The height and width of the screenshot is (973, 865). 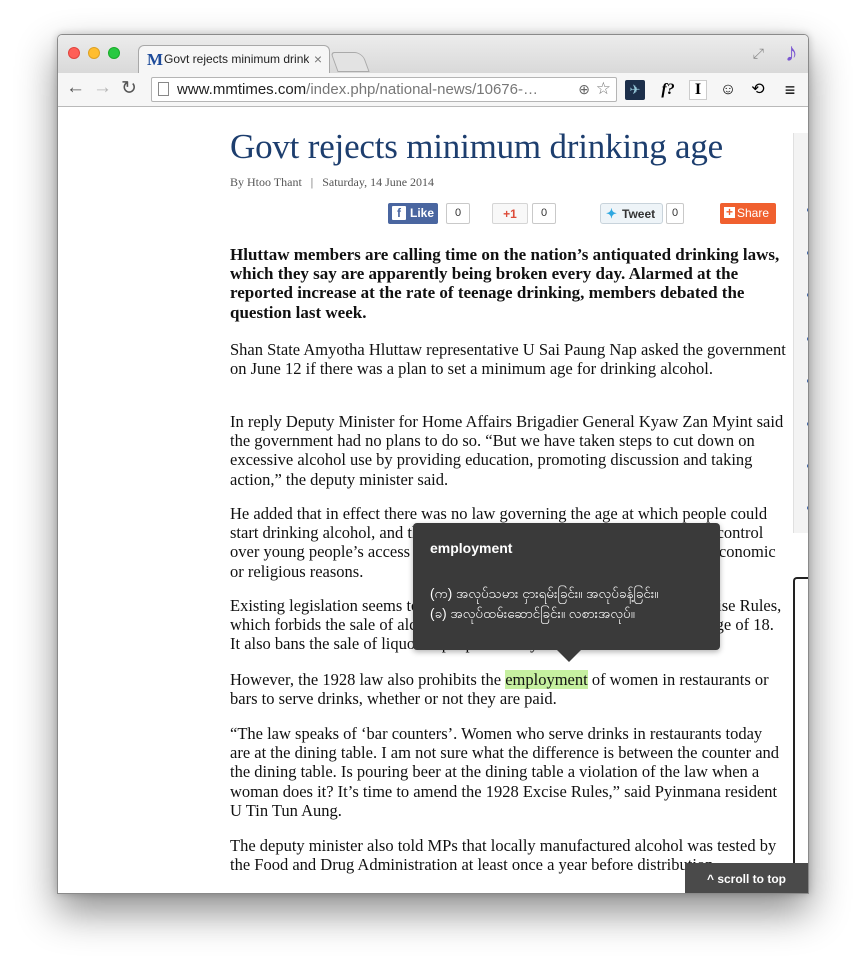 I want to click on twitter-bird-icon: ✦, so click(x=611, y=213).